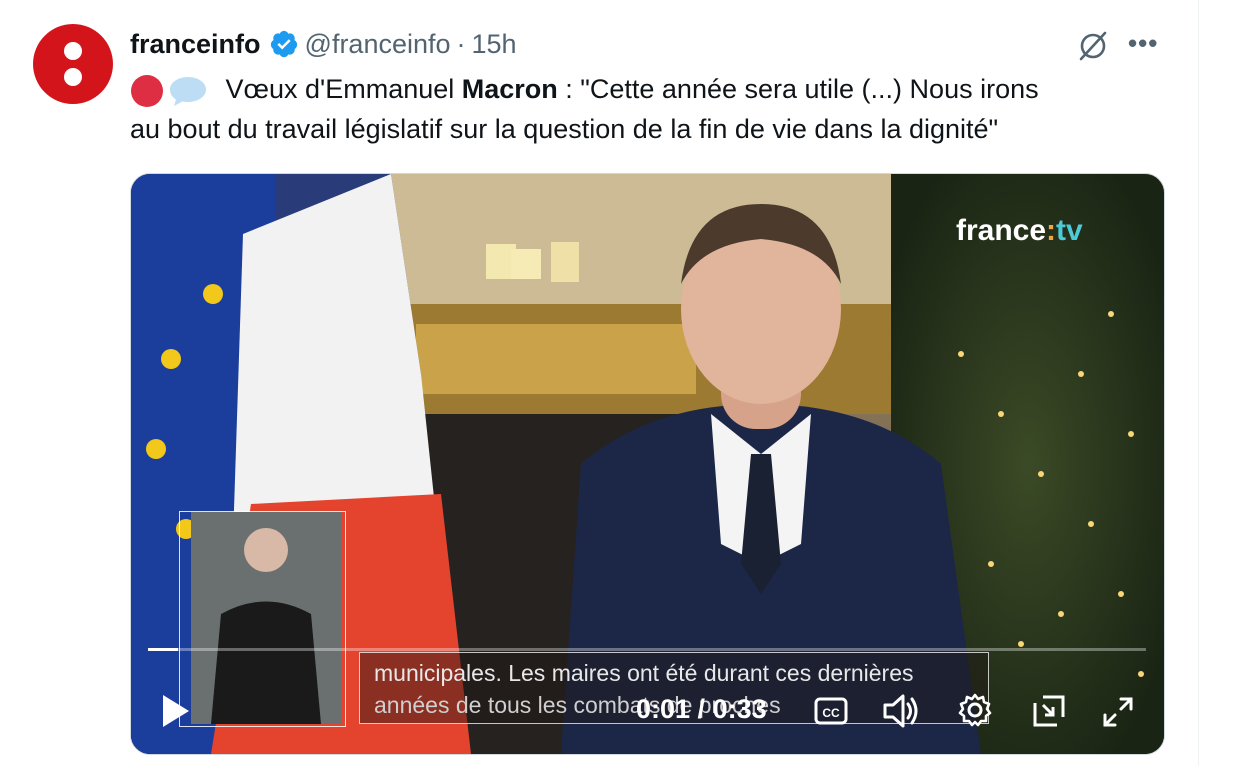 The image size is (1248, 766). What do you see at coordinates (663, 709) in the screenshot?
I see `current-time: 0:01` at bounding box center [663, 709].